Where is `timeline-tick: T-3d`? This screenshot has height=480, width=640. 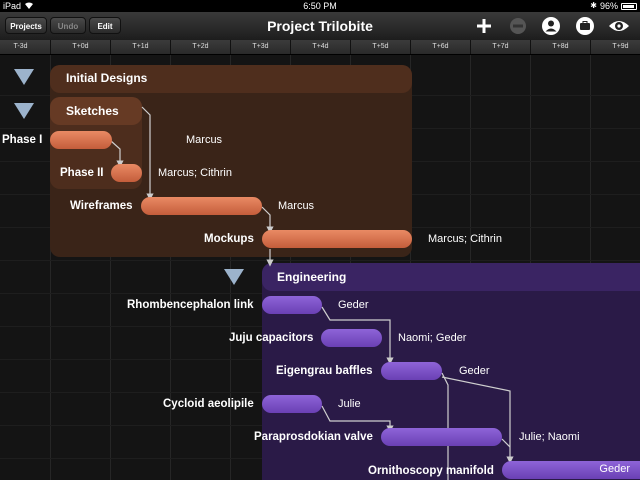
timeline-tick: T-3d is located at coordinates (25, 47).